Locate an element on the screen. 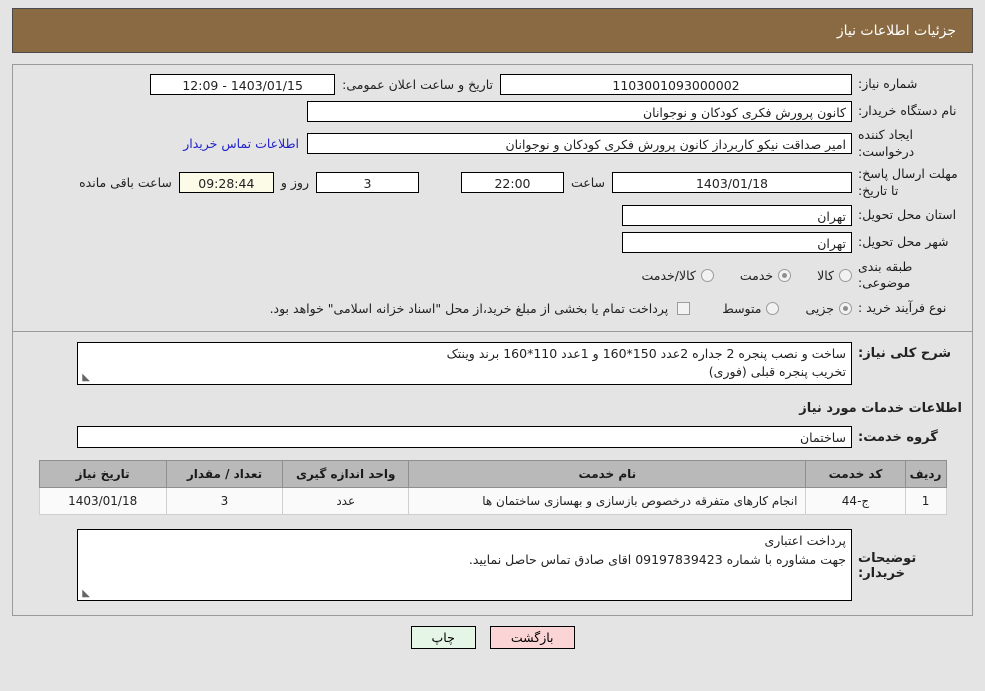 Image resolution: width=985 pixels, height=691 pixels. label-category: طبقه بندی موضوعی: is located at coordinates (885, 274).